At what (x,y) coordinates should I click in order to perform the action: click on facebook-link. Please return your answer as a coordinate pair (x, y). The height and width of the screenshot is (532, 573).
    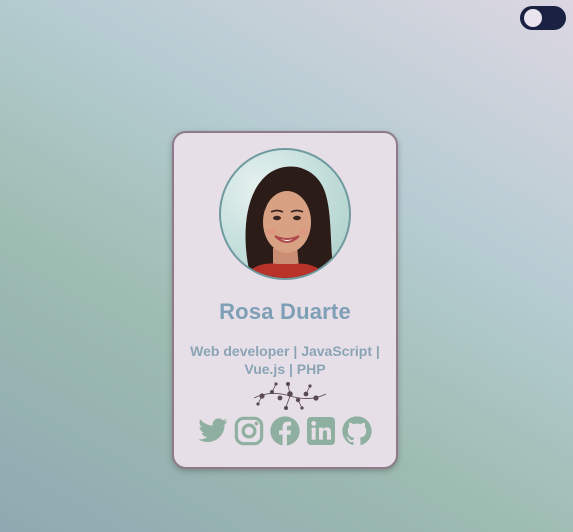
    Looking at the image, I should click on (285, 431).